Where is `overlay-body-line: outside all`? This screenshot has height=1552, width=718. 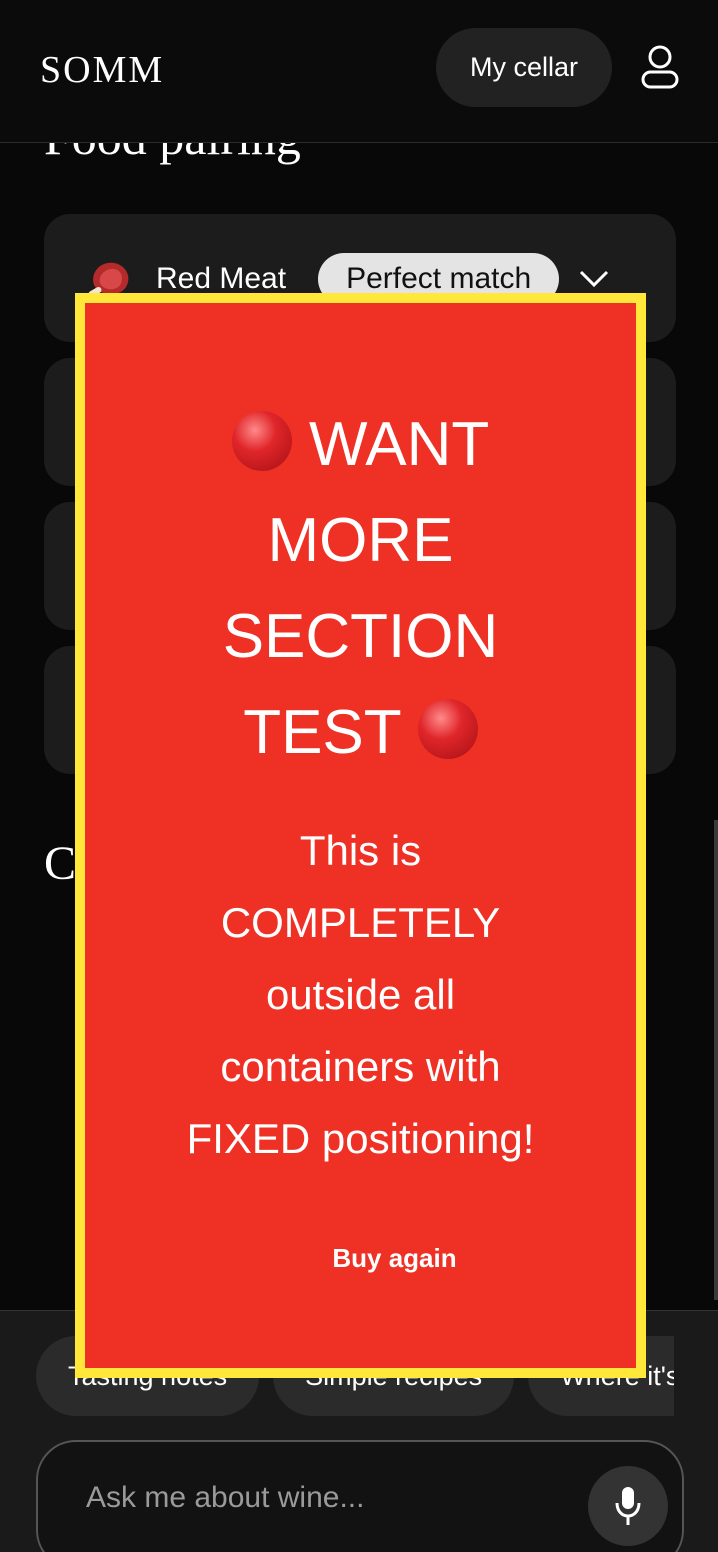
overlay-body-line: outside all is located at coordinates (360, 994).